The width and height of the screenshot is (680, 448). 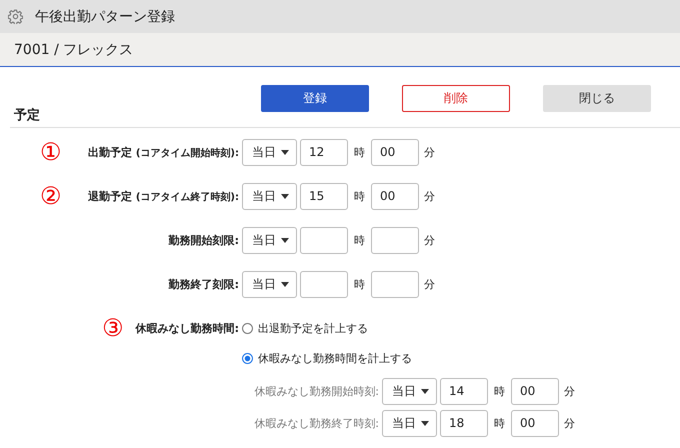 What do you see at coordinates (313, 328) in the screenshot?
I see `option-label: 出退勤予定を計上する` at bounding box center [313, 328].